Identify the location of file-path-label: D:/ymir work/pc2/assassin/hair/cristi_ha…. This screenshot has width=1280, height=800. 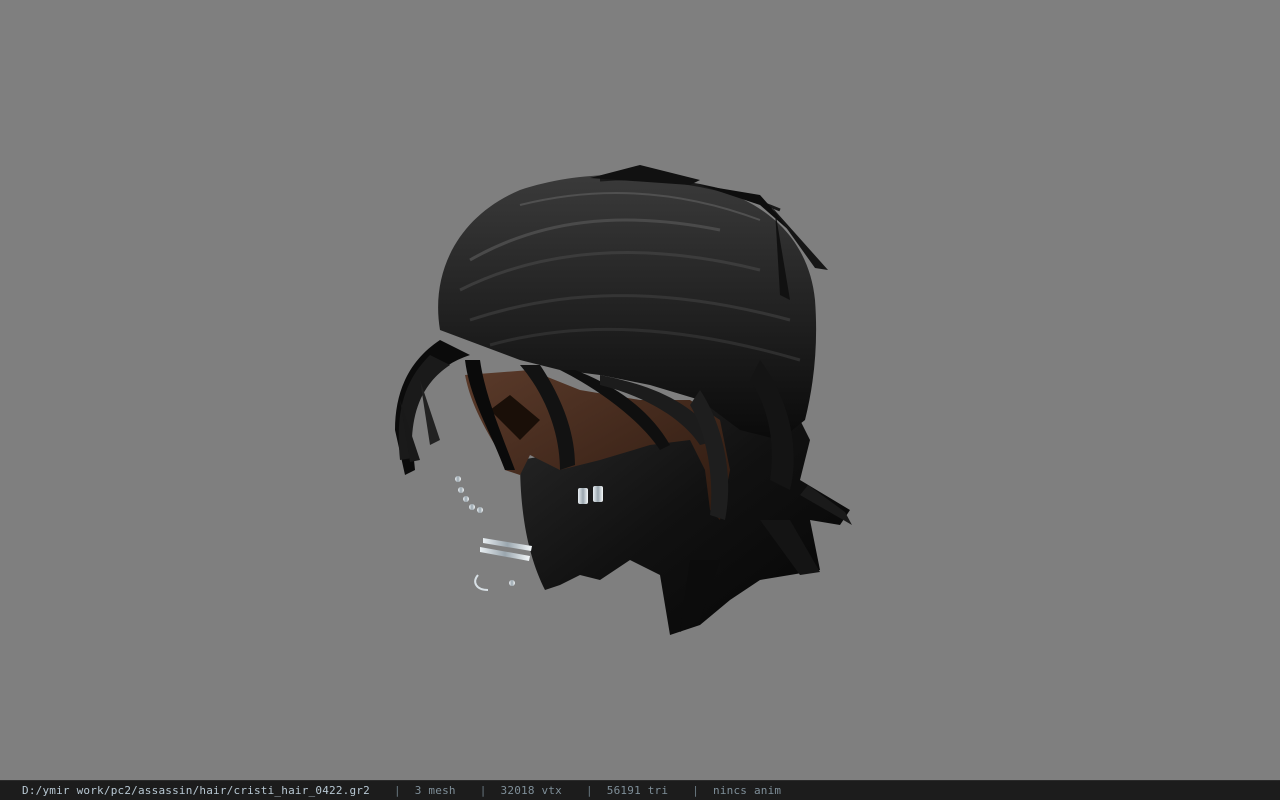
(196, 790).